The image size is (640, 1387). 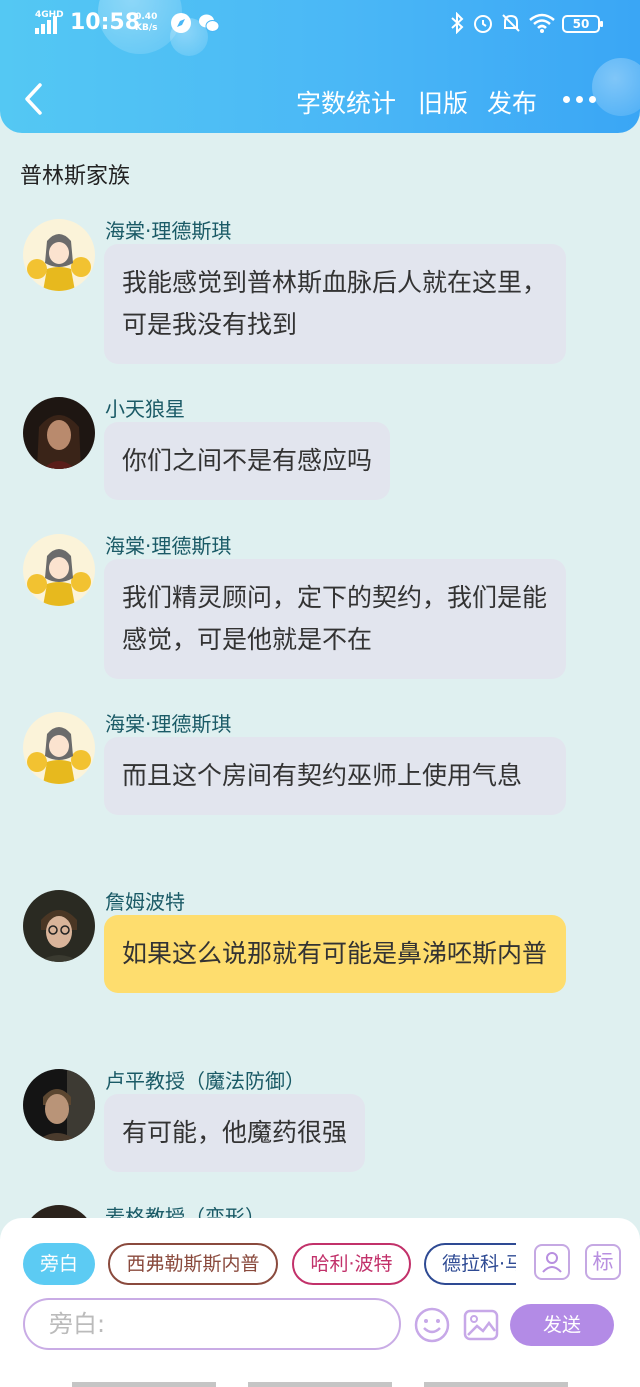 What do you see at coordinates (603, 1262) in the screenshot?
I see `mark-button: 标` at bounding box center [603, 1262].